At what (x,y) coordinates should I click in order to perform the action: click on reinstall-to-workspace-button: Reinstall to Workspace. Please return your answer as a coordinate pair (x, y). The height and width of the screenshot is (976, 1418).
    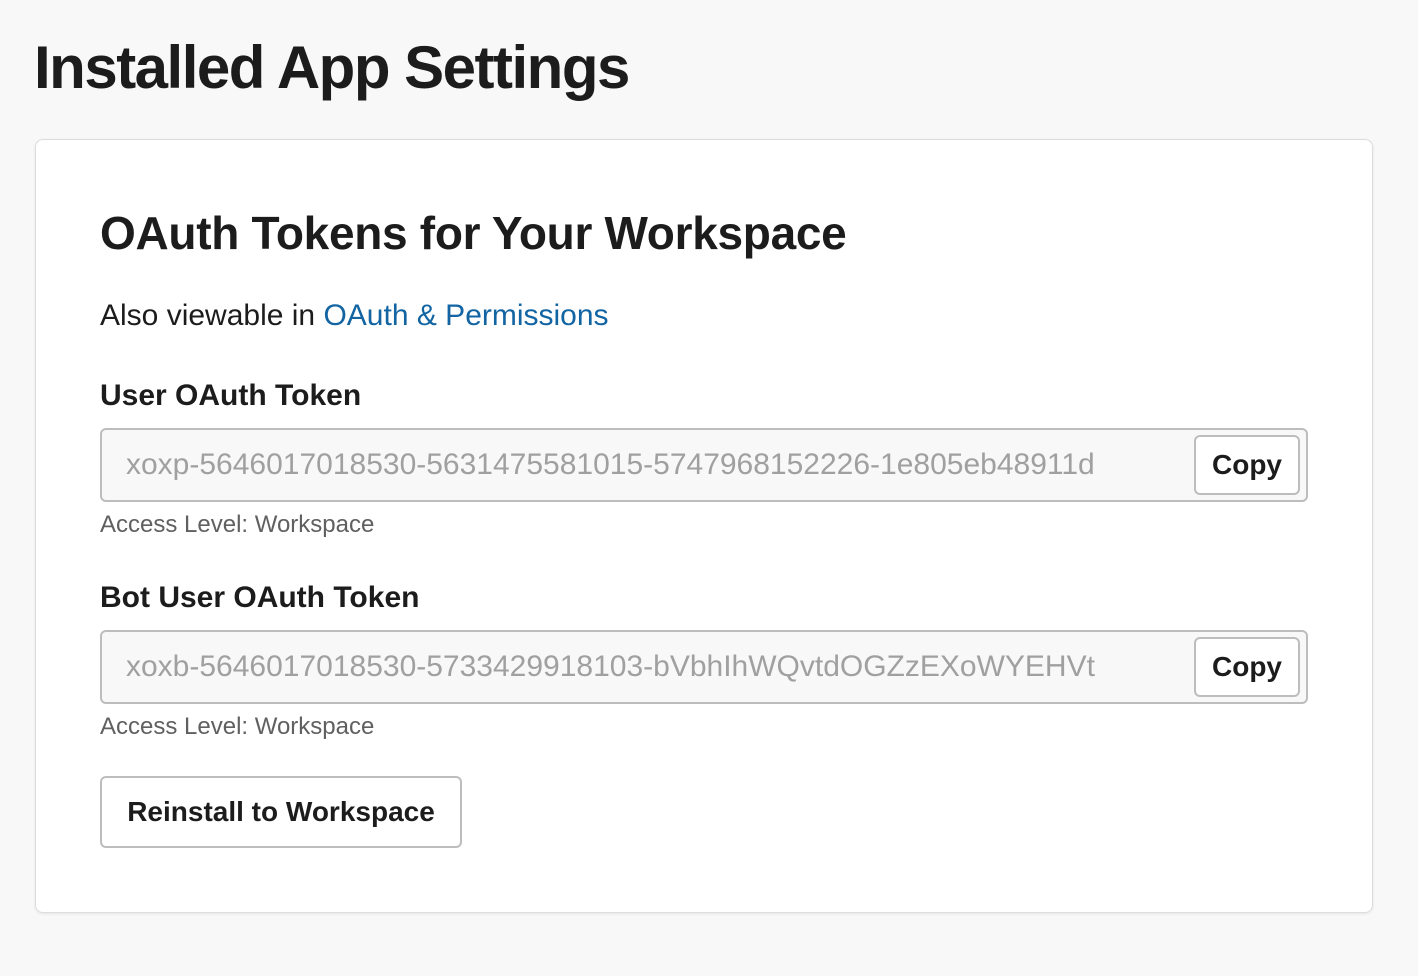
    Looking at the image, I should click on (281, 812).